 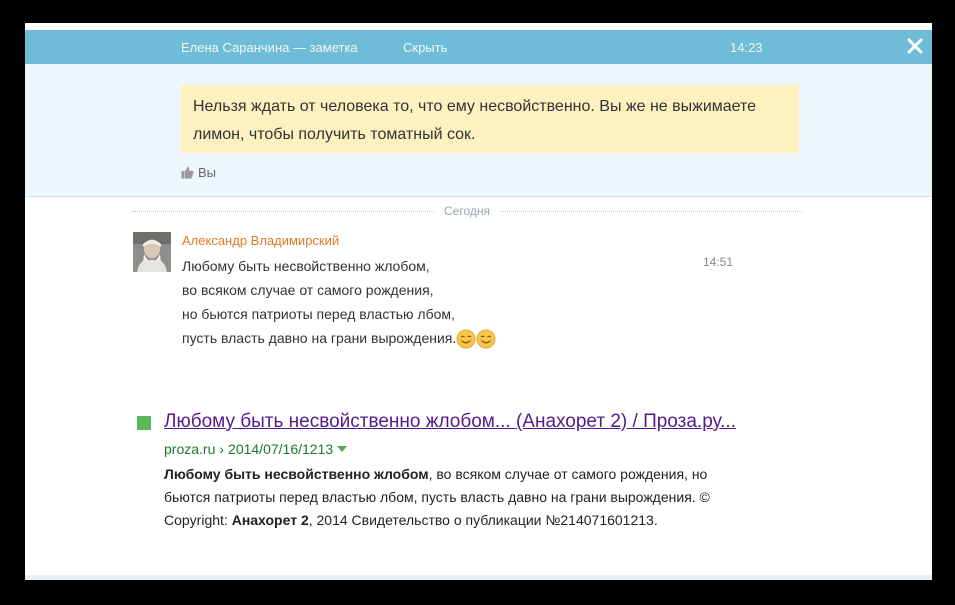 I want to click on message-line: во всяком случае от самого рождения,, so click(x=308, y=290).